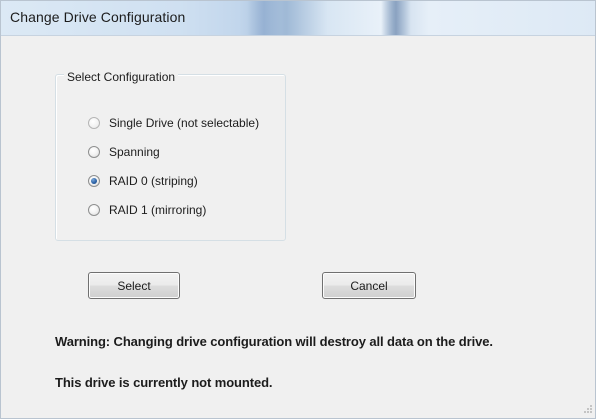 This screenshot has width=596, height=419. I want to click on mount-status-message: This drive is currently not mounted., so click(164, 382).